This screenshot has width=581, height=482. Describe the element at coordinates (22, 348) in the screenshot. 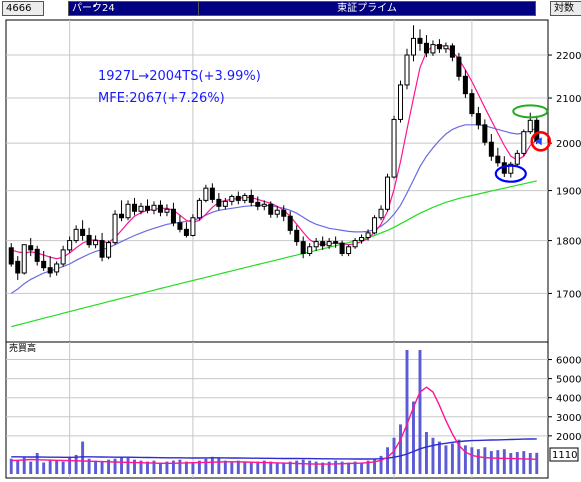

I see `volume-title: 売買高` at that location.